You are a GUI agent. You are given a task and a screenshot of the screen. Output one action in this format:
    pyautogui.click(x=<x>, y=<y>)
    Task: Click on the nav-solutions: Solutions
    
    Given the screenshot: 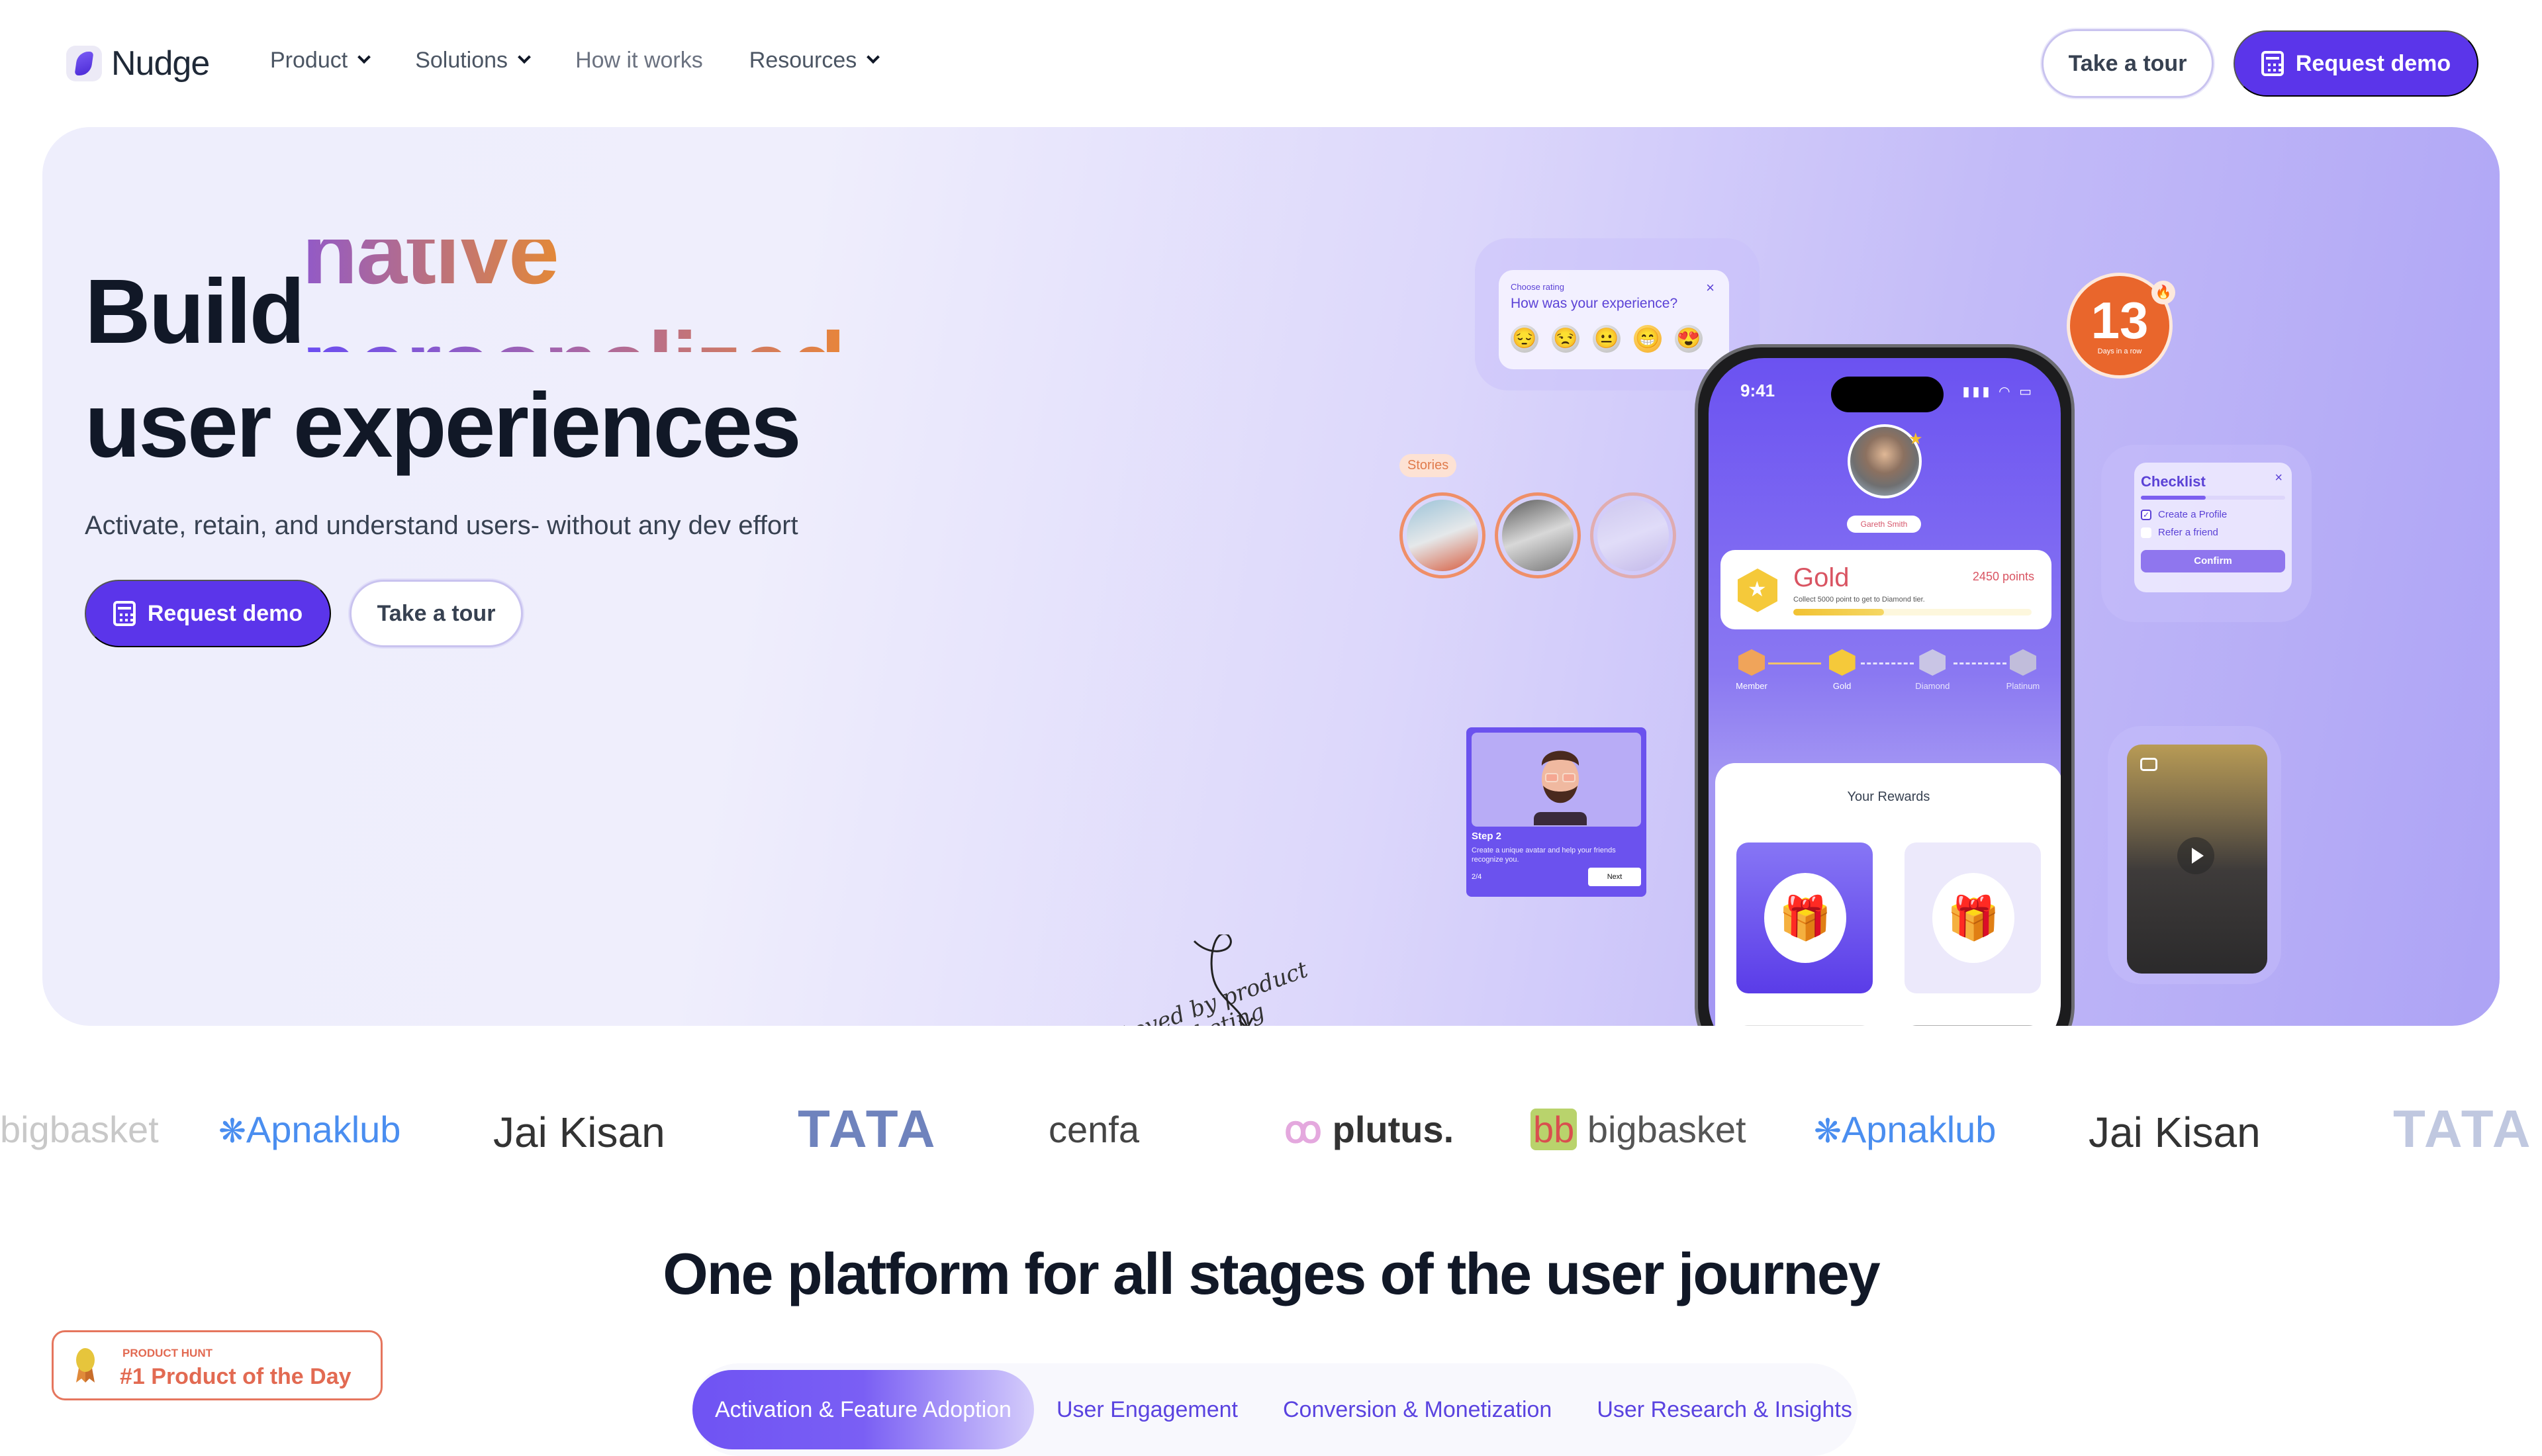 What is the action you would take?
    pyautogui.click(x=473, y=61)
    